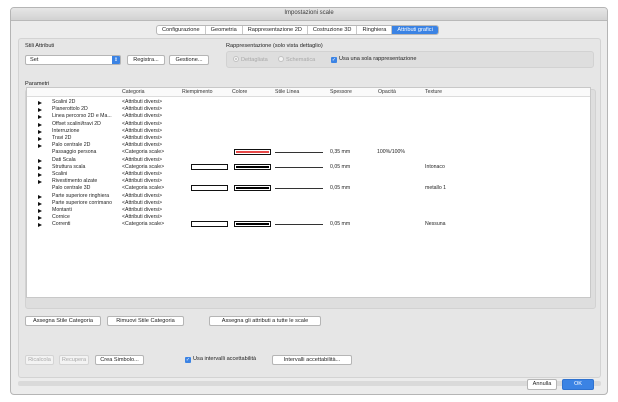 This screenshot has width=618, height=402. I want to click on tab-5: Attributi grafici, so click(415, 30).